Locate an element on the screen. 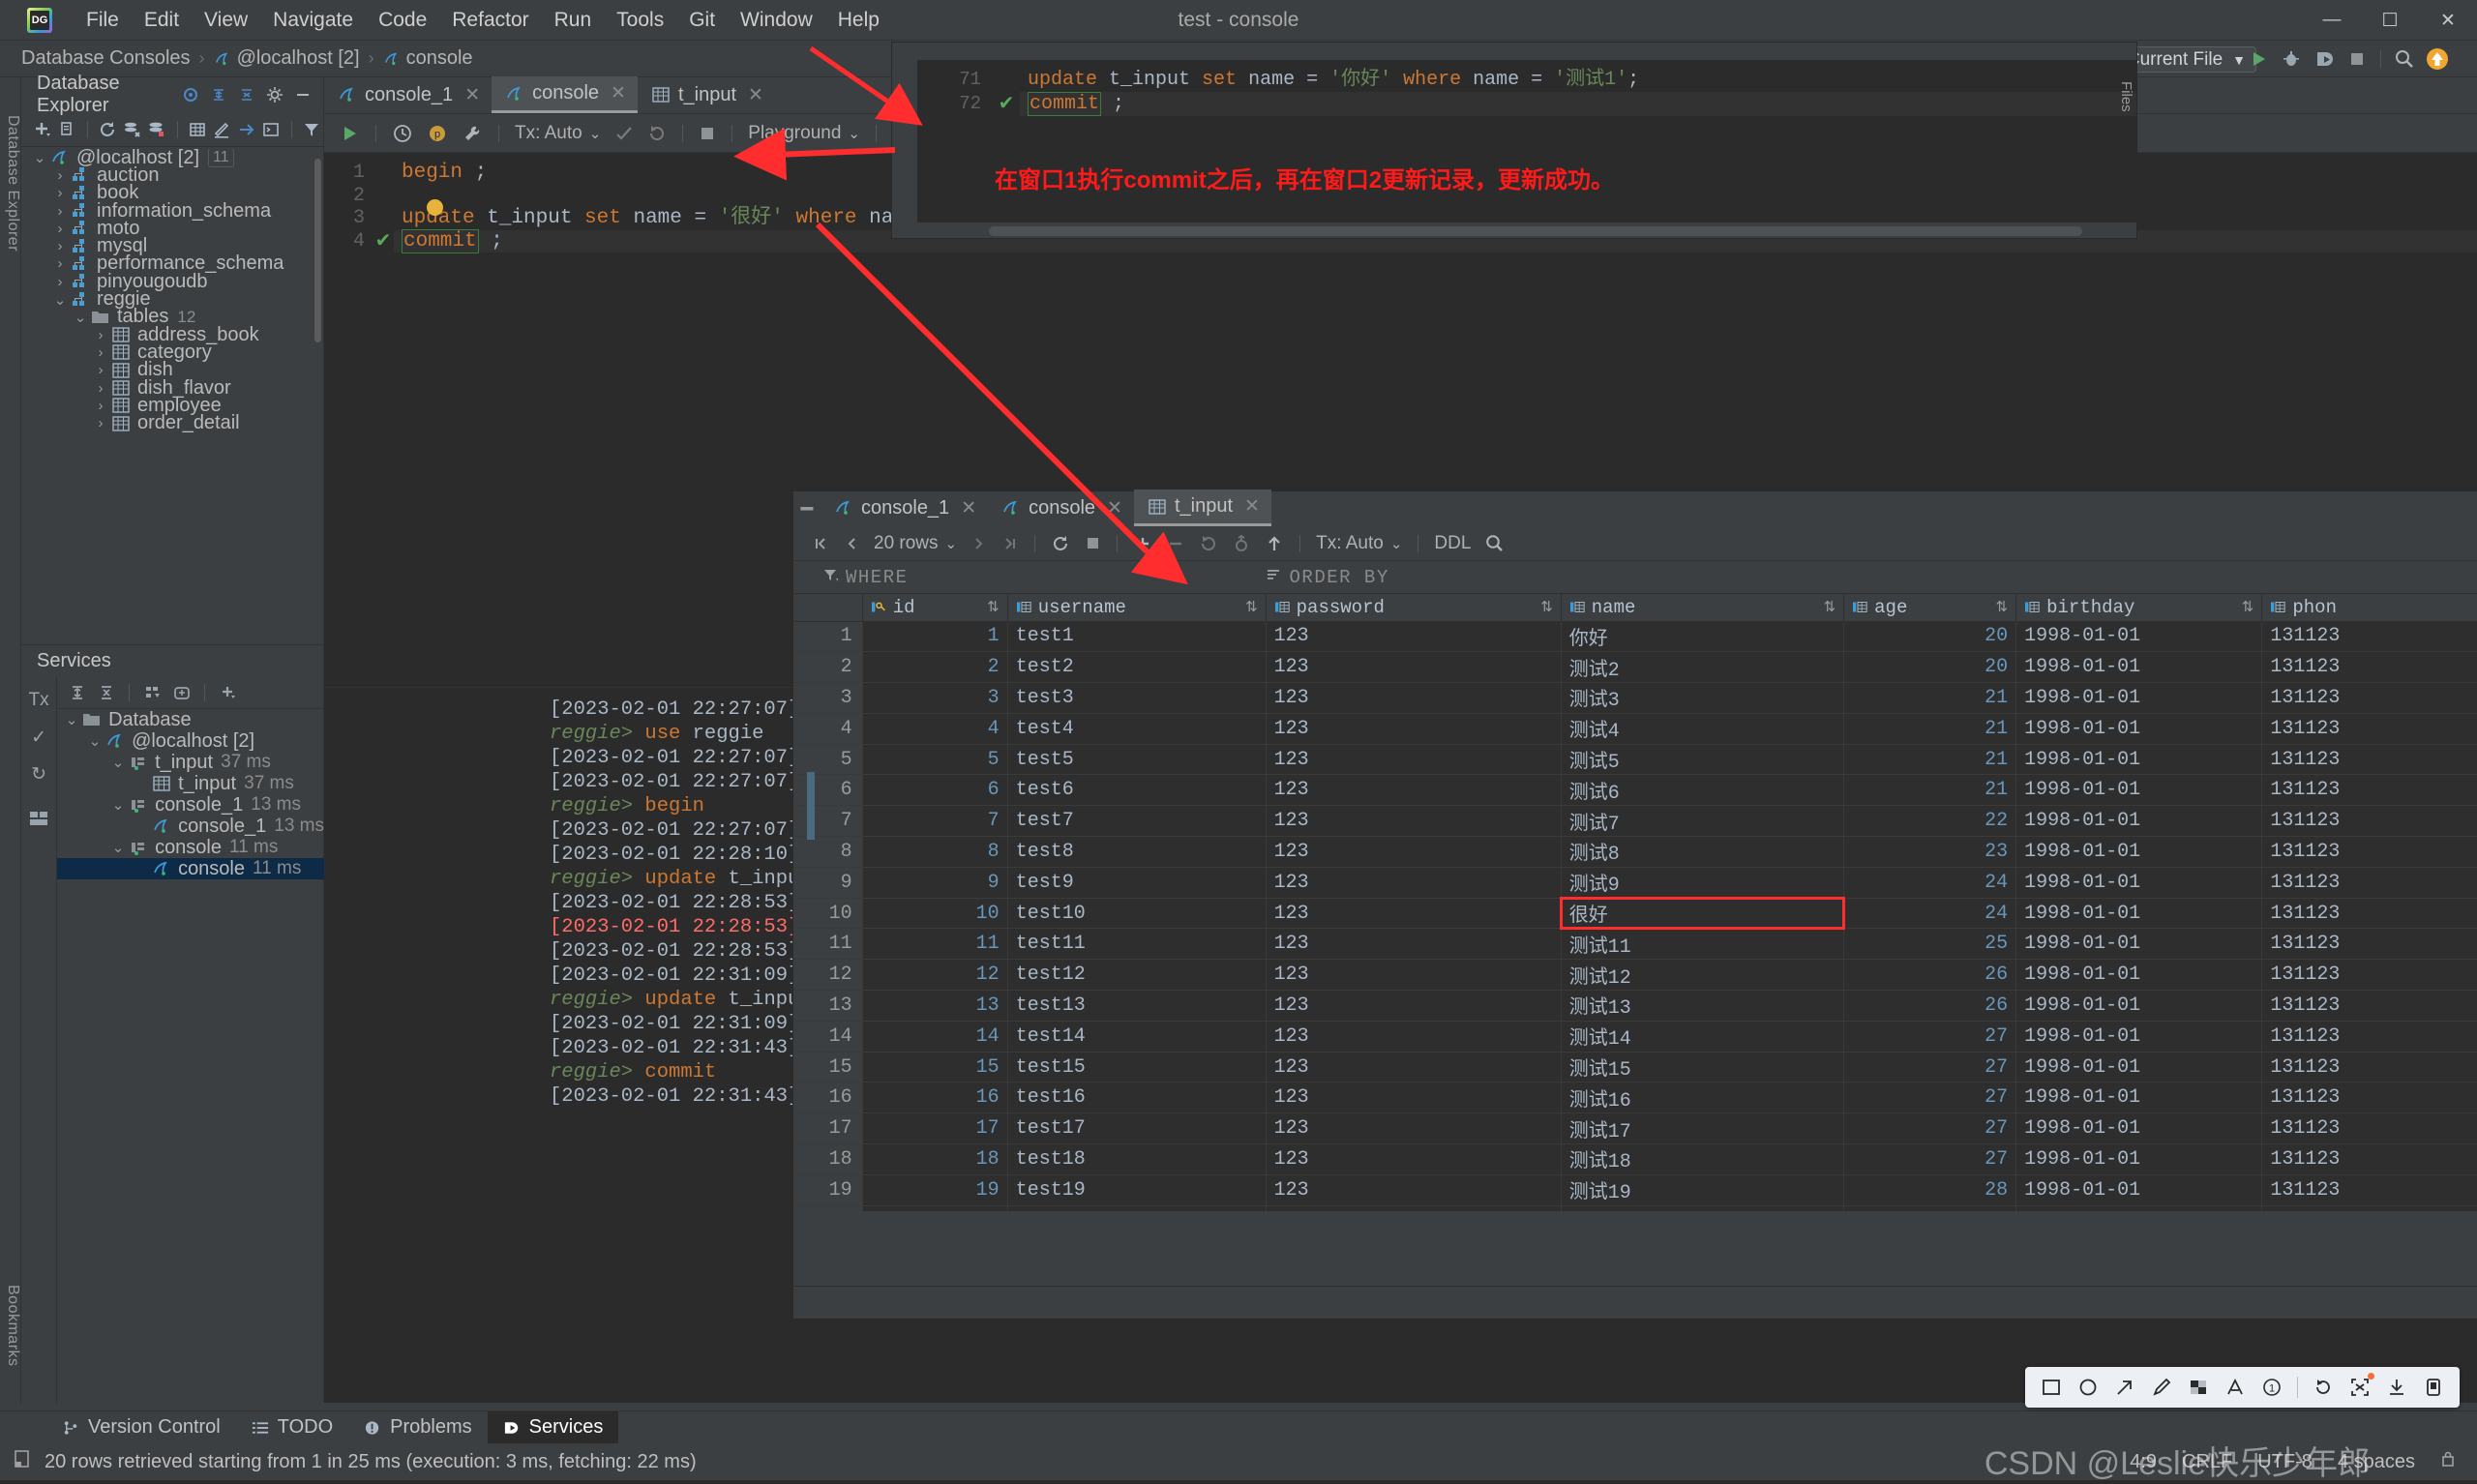 The height and width of the screenshot is (1484, 2477). search-icon is located at coordinates (1494, 543).